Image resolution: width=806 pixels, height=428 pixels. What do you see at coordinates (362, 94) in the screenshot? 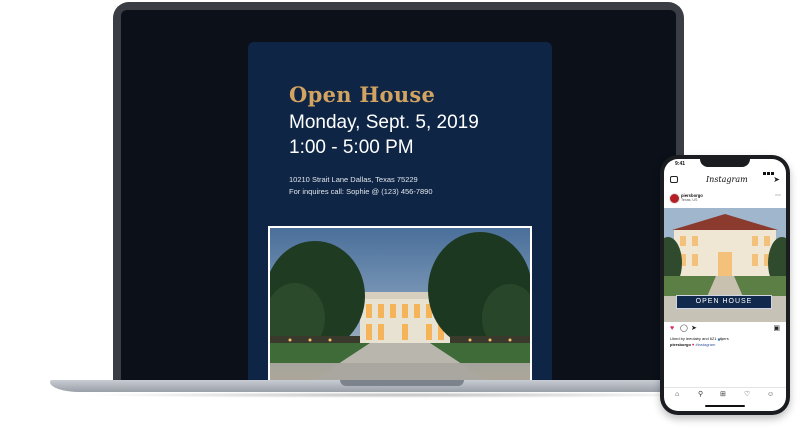
I see `flyer-title: Open House` at bounding box center [362, 94].